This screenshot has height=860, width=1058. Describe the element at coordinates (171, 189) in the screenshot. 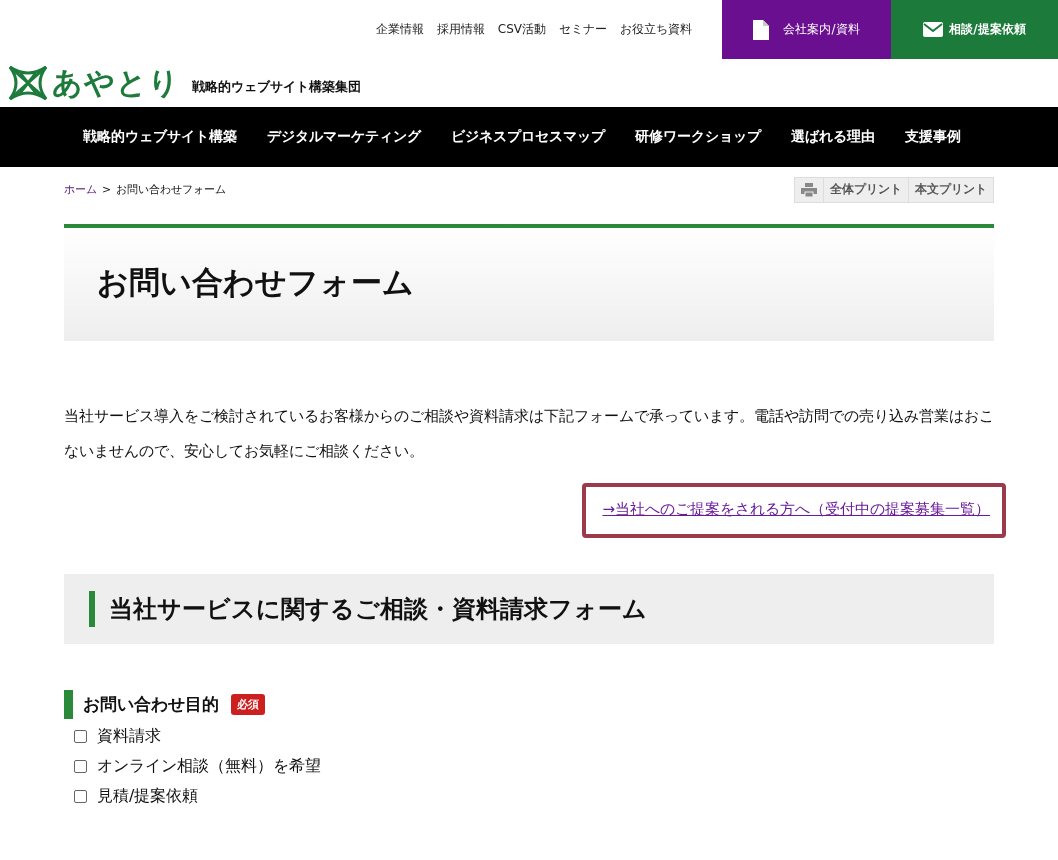

I see `breadcrumb-current: お問い合わせフォーム` at that location.